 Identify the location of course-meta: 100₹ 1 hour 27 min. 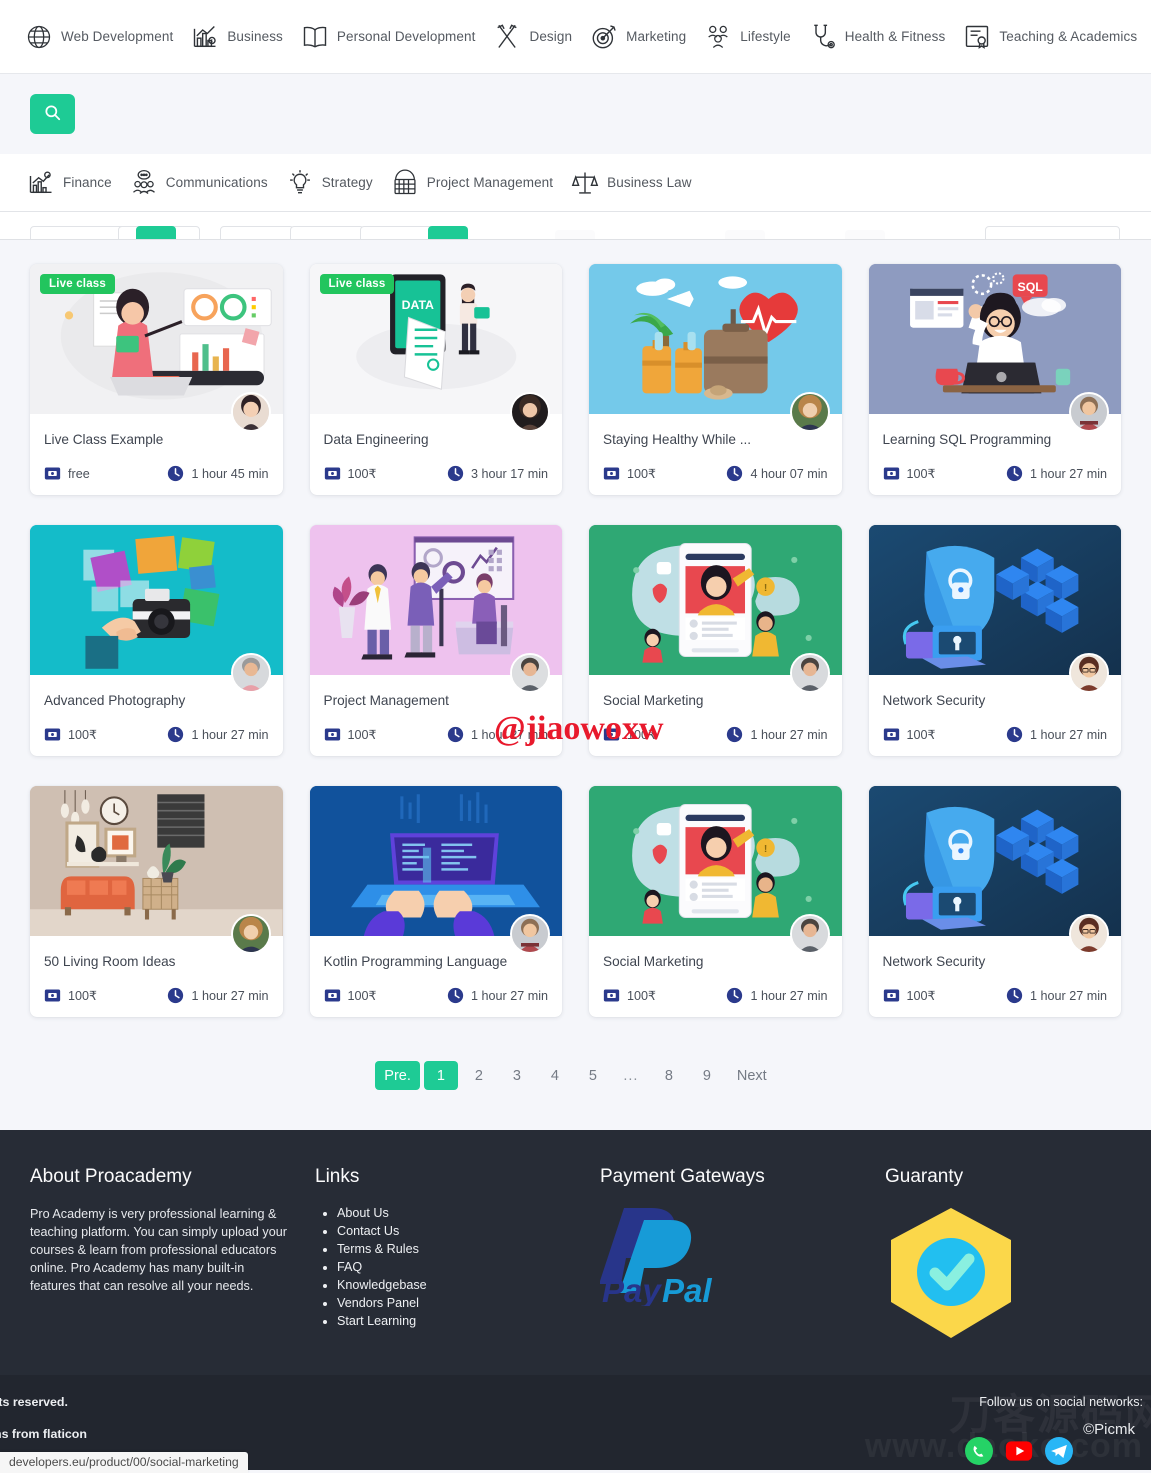
(156, 995).